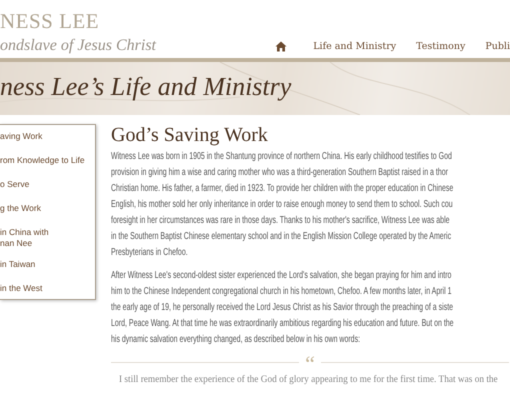 The image size is (510, 400). Describe the element at coordinates (441, 46) in the screenshot. I see `nav-link: Testimony` at that location.